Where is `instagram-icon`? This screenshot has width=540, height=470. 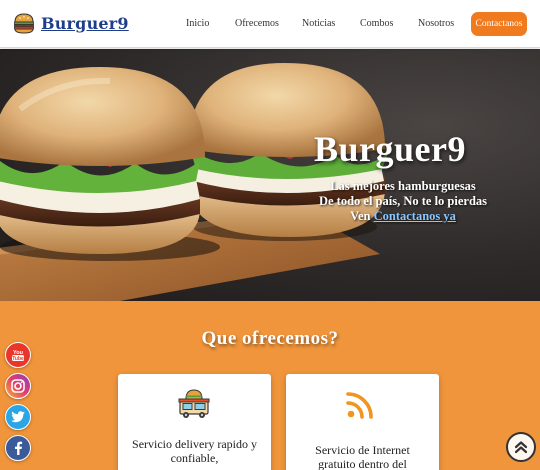 instagram-icon is located at coordinates (18, 386).